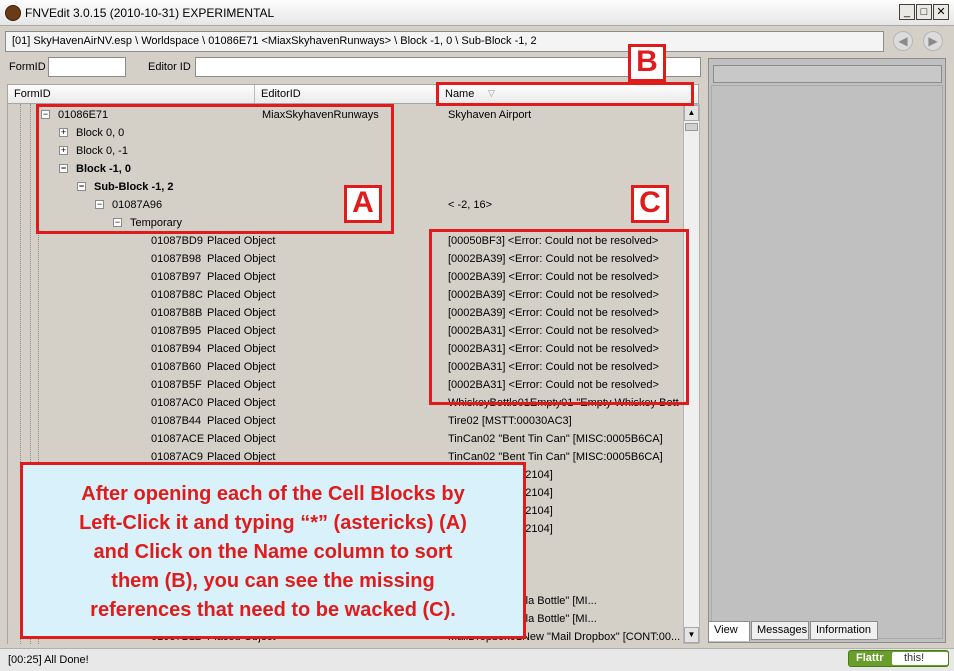 The width and height of the screenshot is (954, 671). I want to click on flattr-button: Flattr this!, so click(898, 658).